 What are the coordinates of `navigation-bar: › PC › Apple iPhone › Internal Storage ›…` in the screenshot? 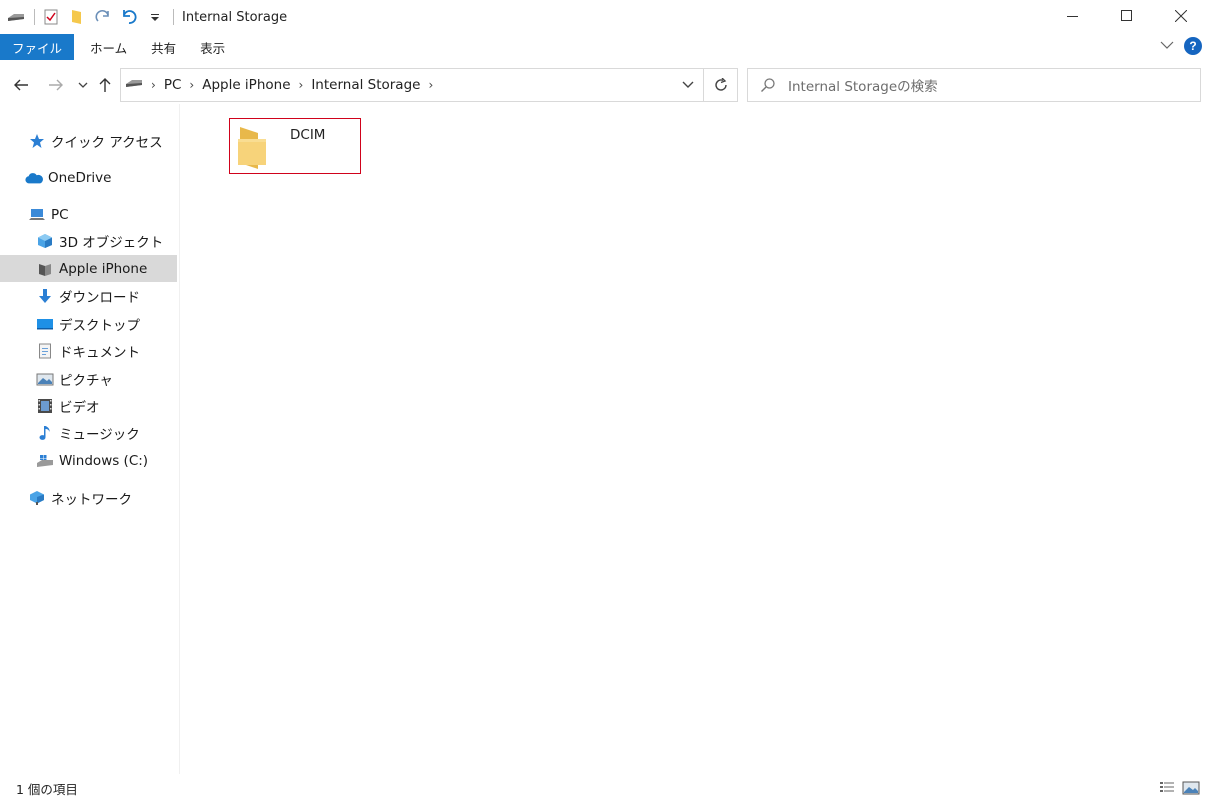 It's located at (604, 85).